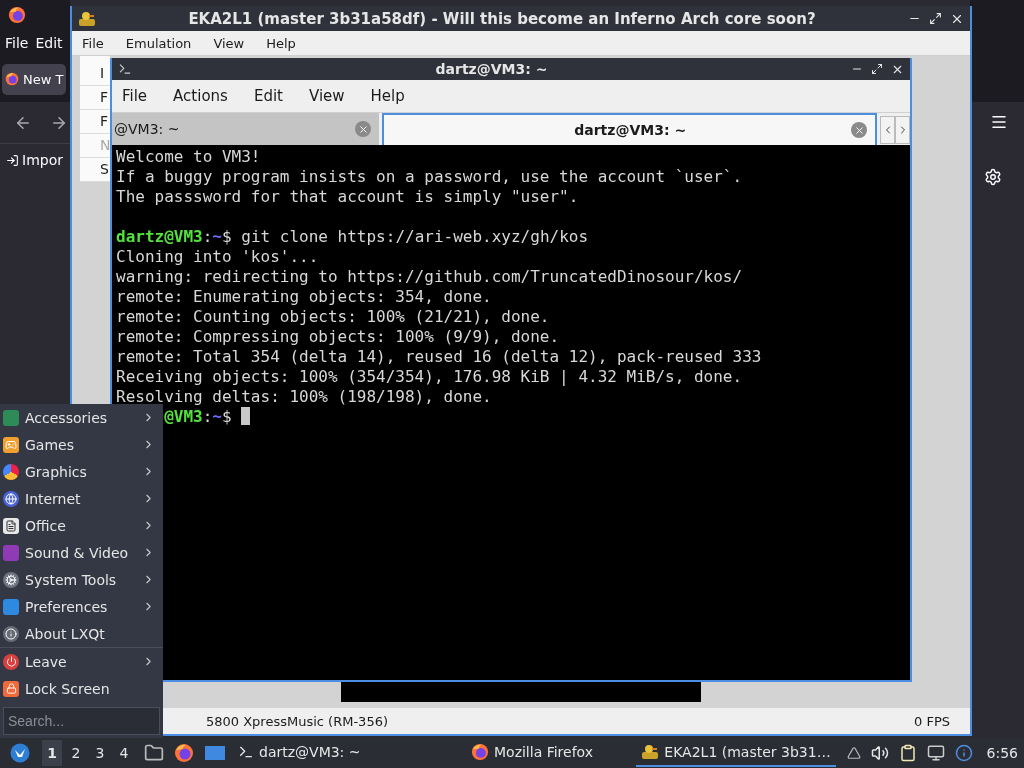 This screenshot has height=768, width=1024. I want to click on workspace-button: 1, so click(52, 753).